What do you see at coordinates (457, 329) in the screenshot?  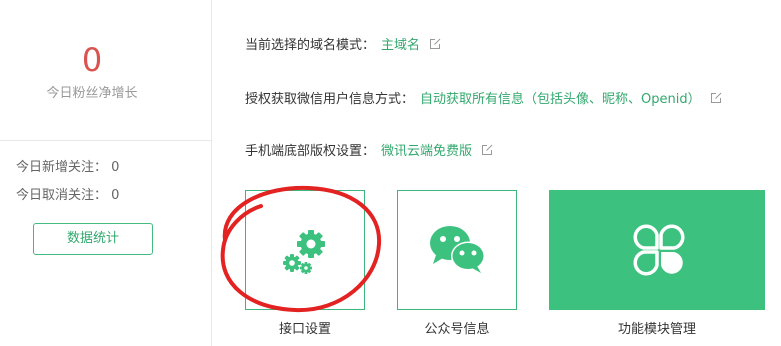 I see `official-account-info-caption: 公众号信息` at bounding box center [457, 329].